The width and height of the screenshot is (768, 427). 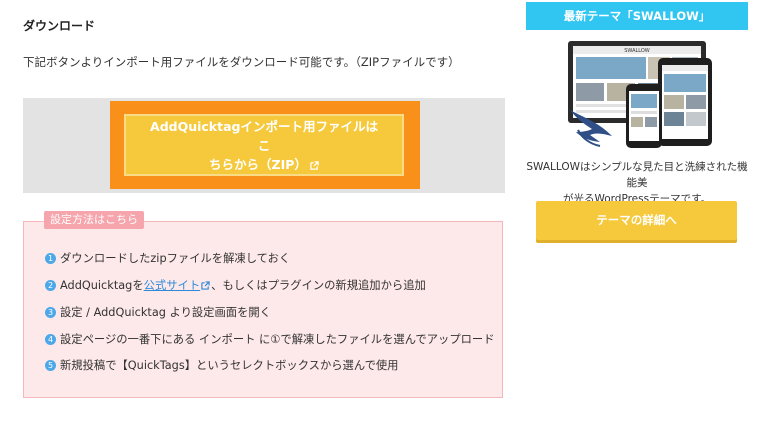 I want to click on step-text: 設定 / AddQuicktag より設定画面を開く, so click(x=165, y=312).